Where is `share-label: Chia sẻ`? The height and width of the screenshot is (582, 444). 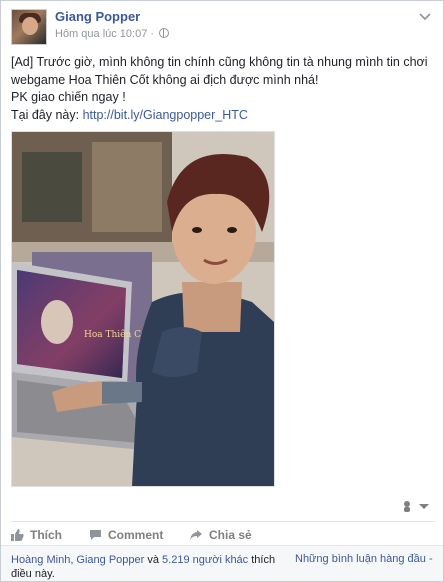 share-label: Chia sẻ is located at coordinates (230, 535).